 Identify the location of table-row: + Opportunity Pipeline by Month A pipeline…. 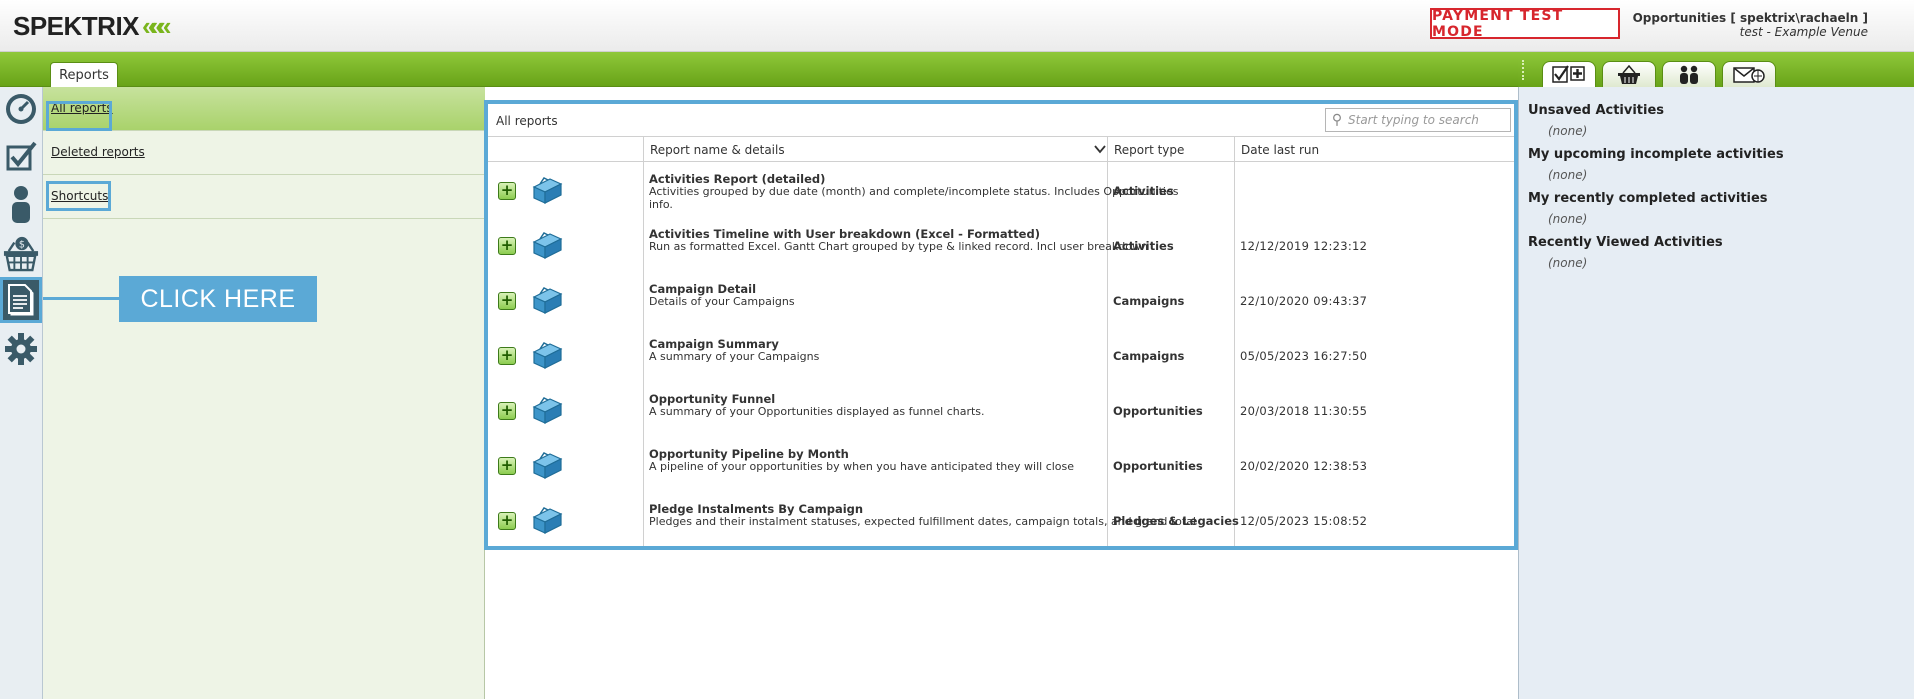
(1001, 465).